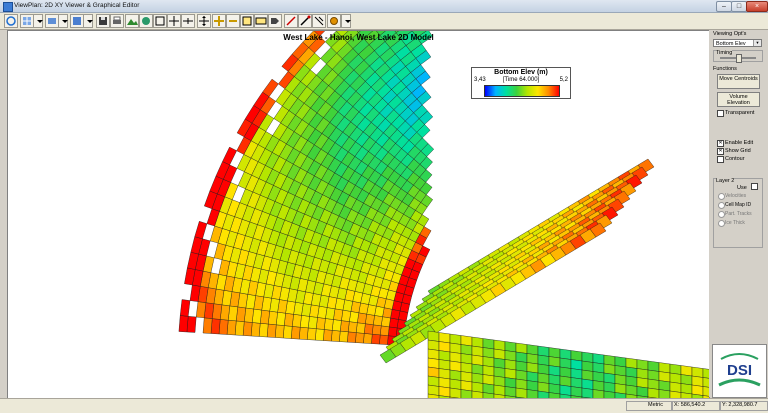 The height and width of the screenshot is (413, 768). I want to click on draw-line-icon, so click(305, 21).